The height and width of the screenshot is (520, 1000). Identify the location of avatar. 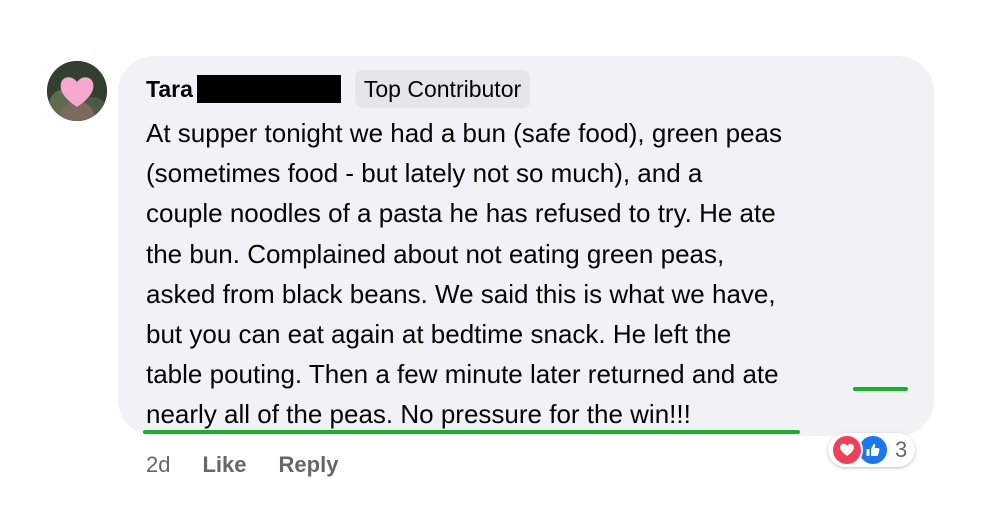
(77, 91).